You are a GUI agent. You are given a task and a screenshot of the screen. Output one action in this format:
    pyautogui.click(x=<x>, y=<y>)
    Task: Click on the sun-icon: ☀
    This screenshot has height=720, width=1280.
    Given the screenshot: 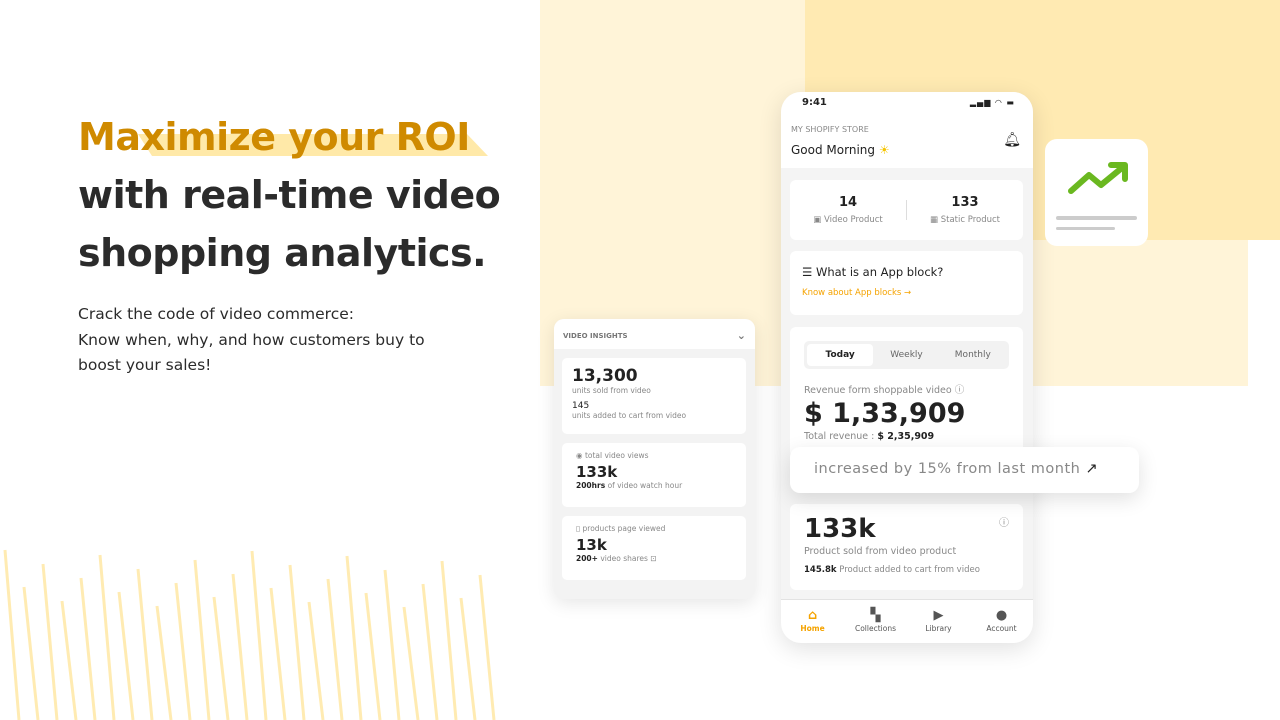 What is the action you would take?
    pyautogui.click(x=884, y=150)
    